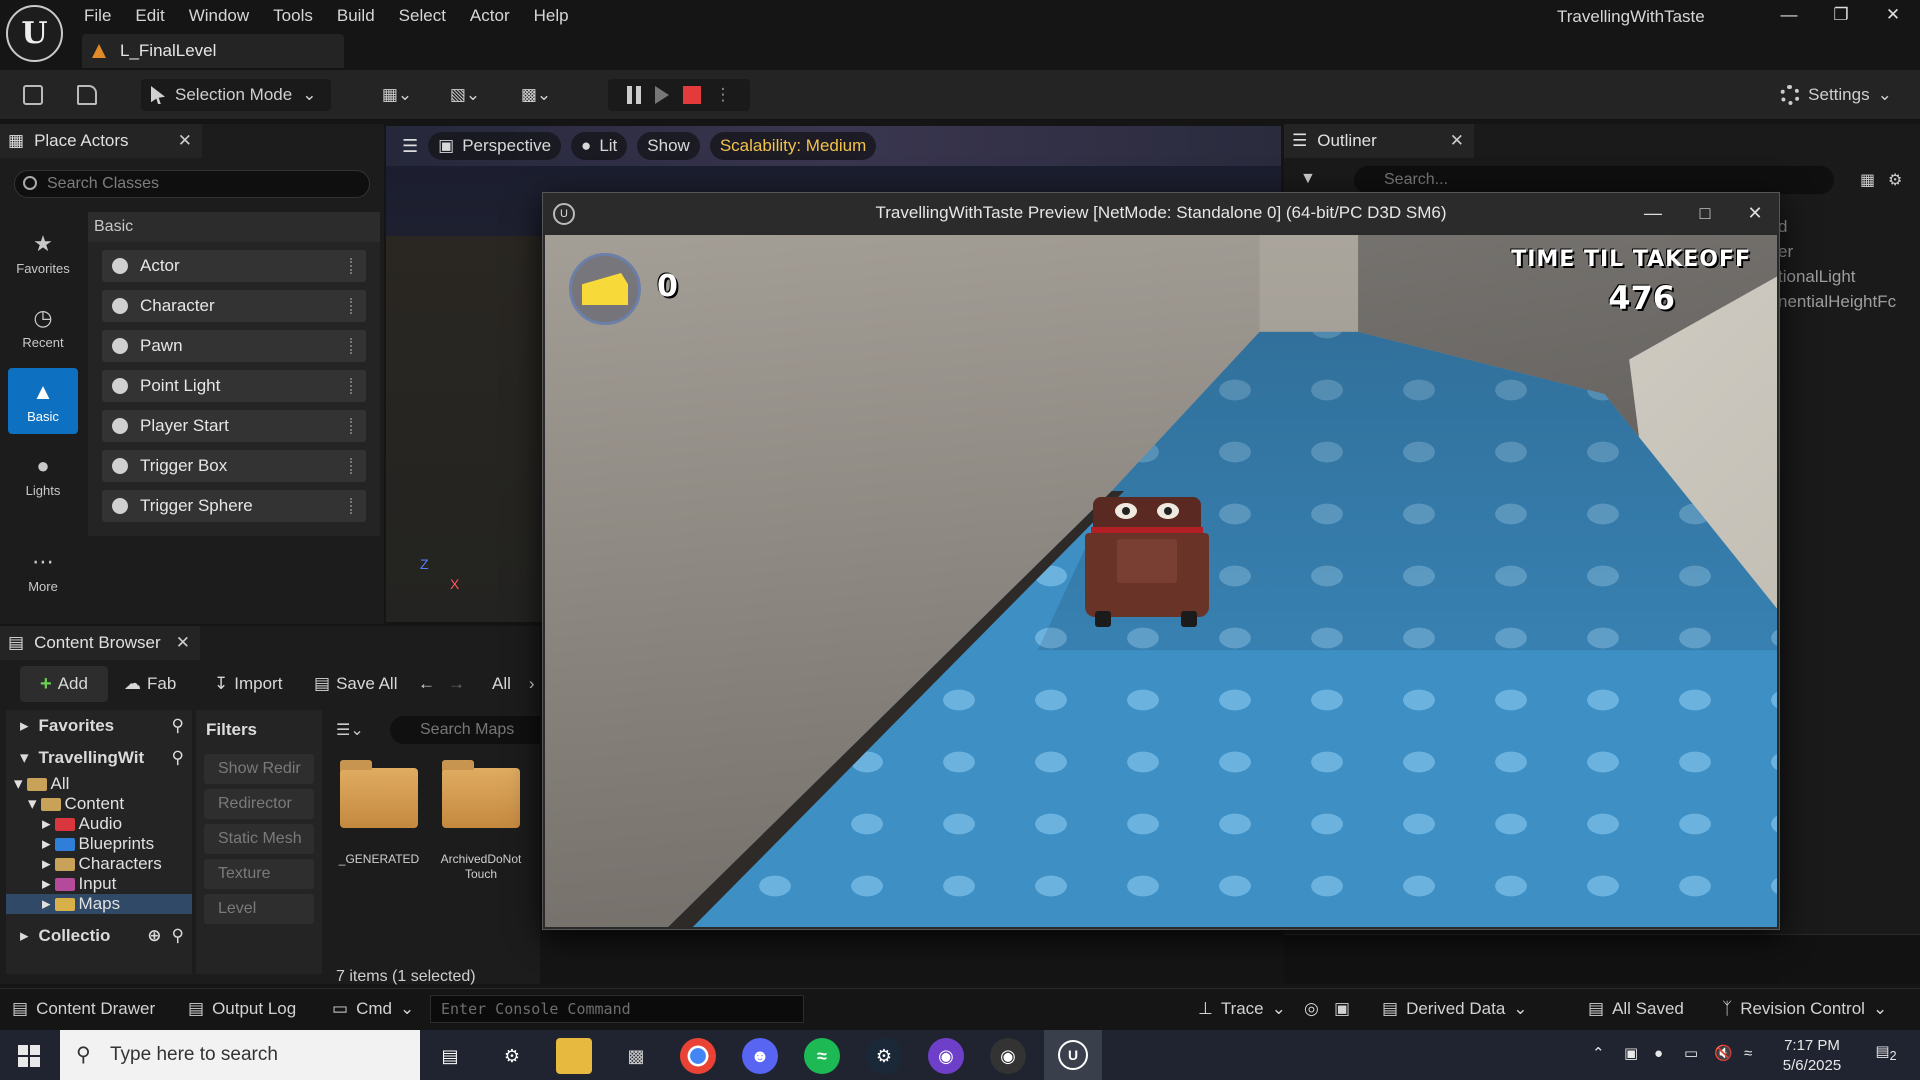 This screenshot has height=1080, width=1920. Describe the element at coordinates (1812, 1056) in the screenshot. I see `clock: 7:17 PM 5/6/2025` at that location.